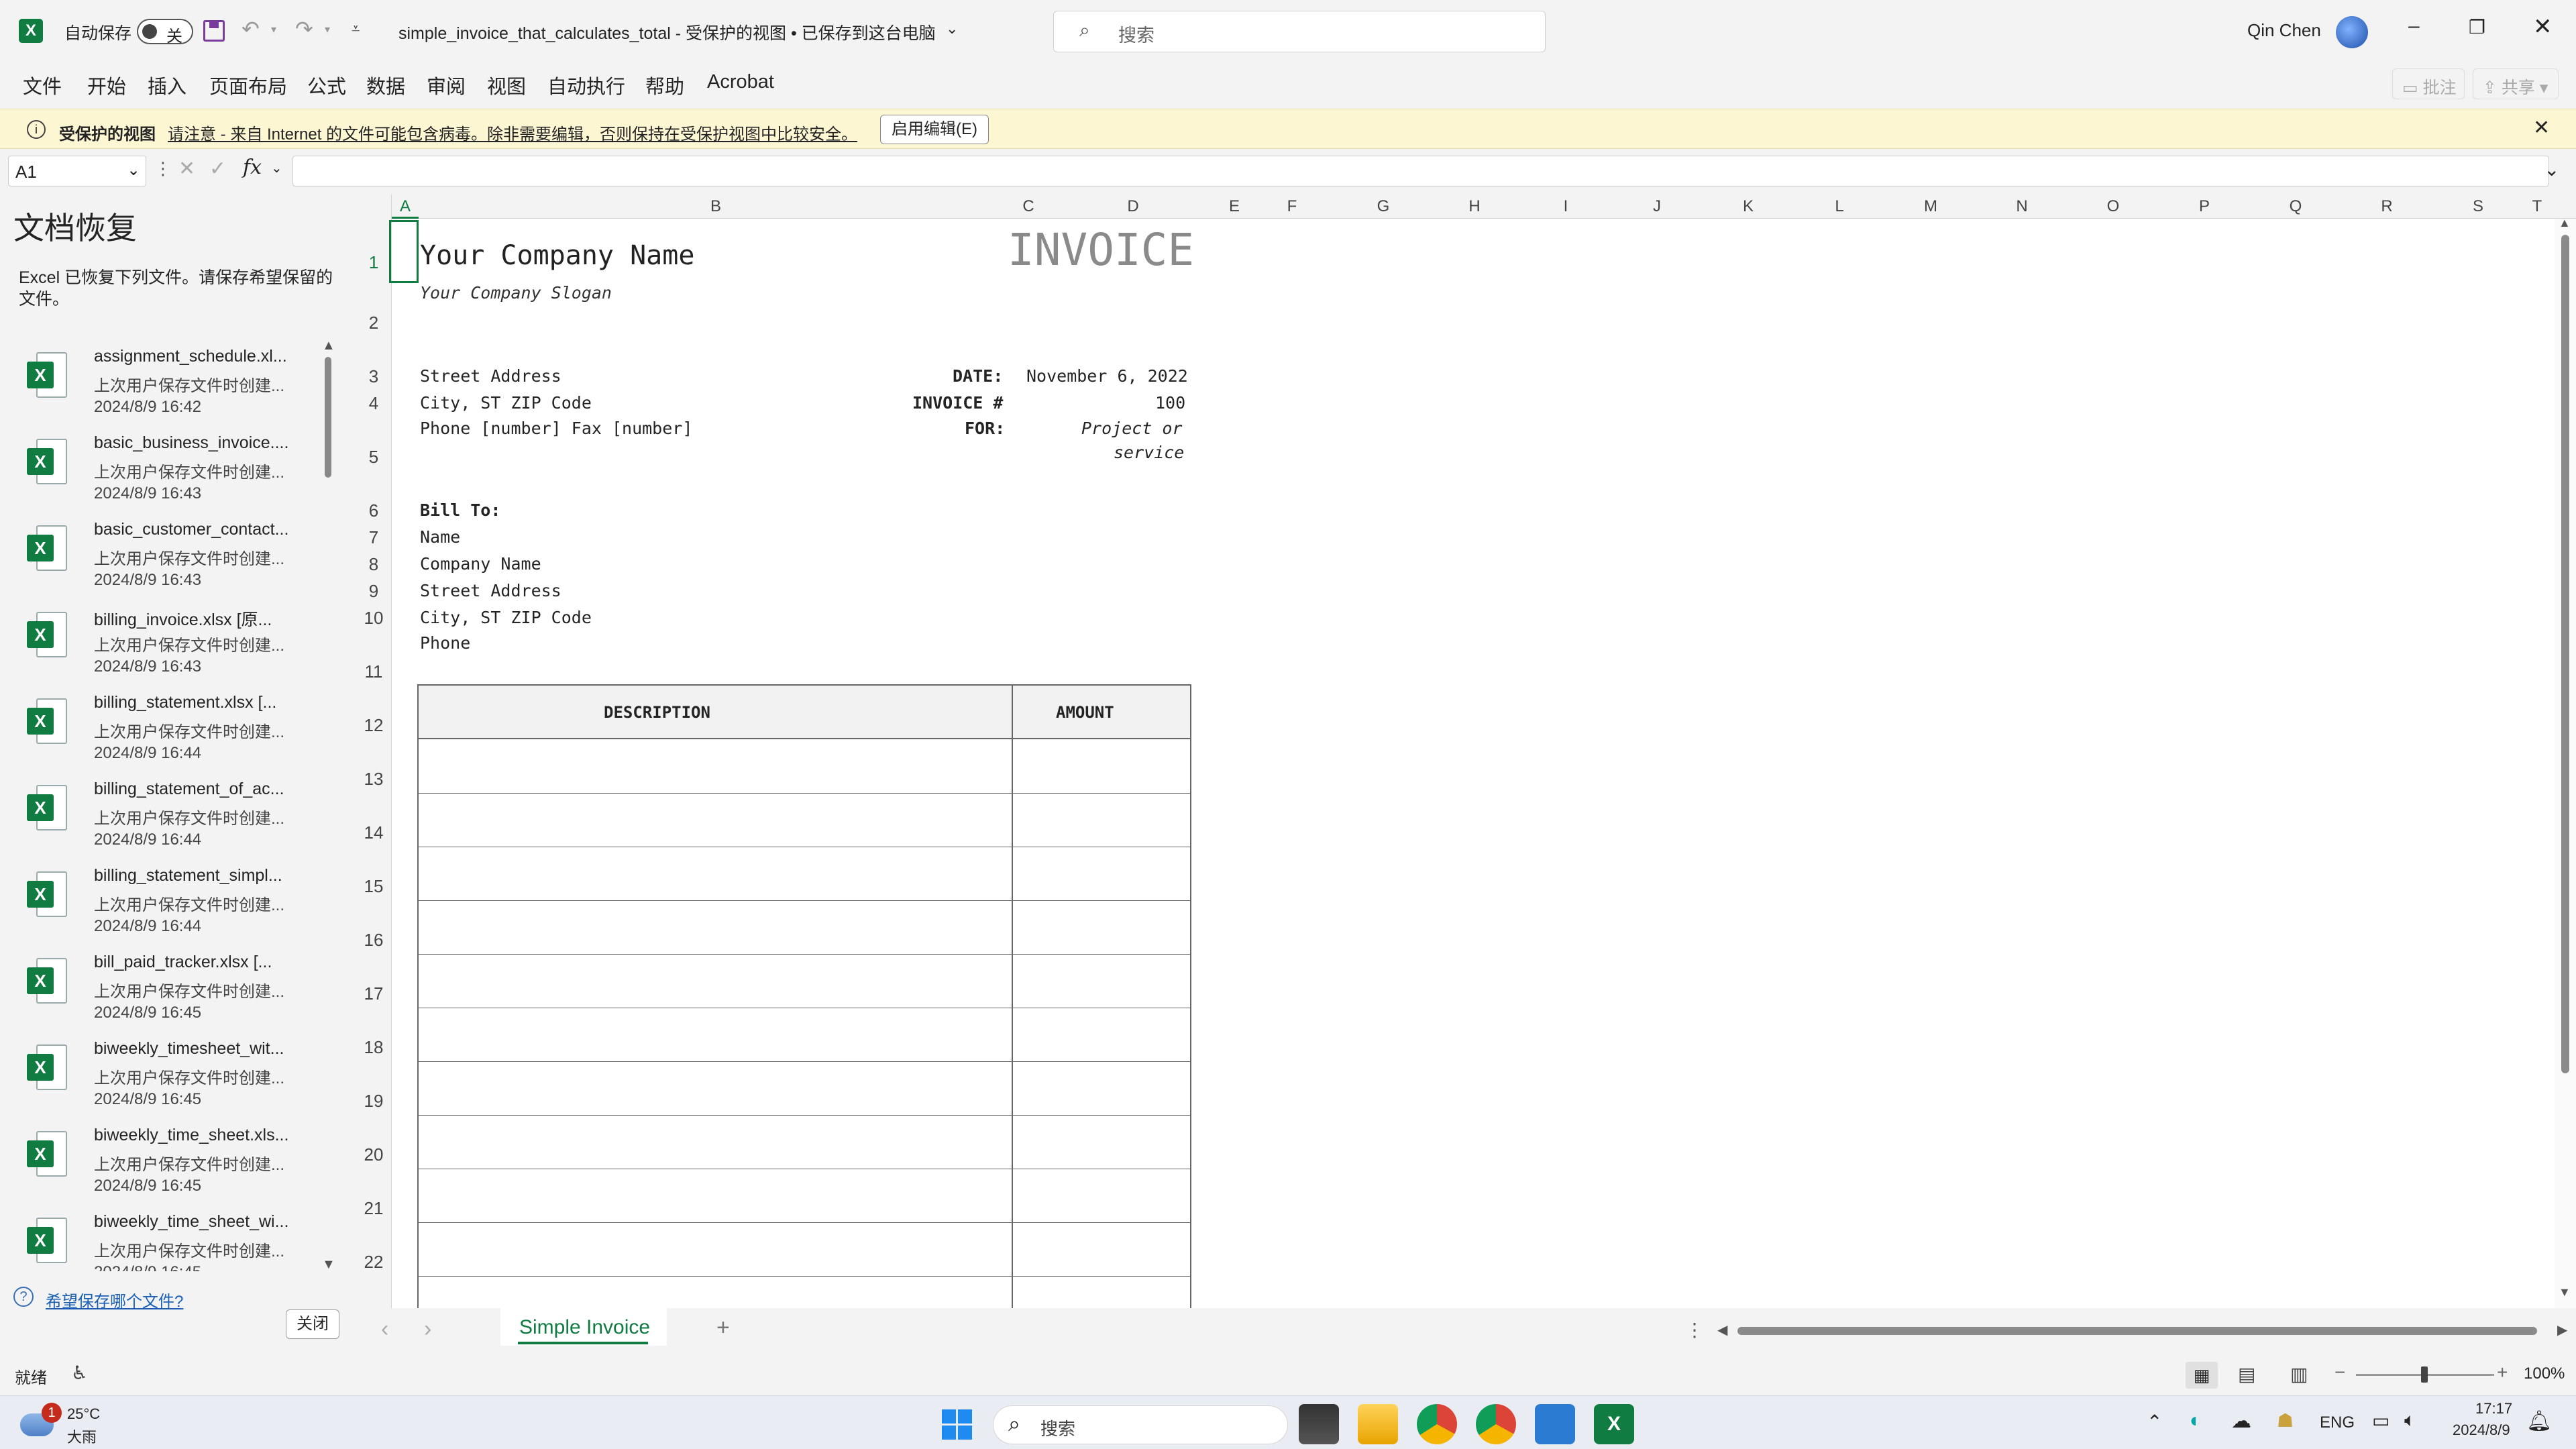 The height and width of the screenshot is (1449, 2576). What do you see at coordinates (304, 29) in the screenshot?
I see `redo-icon: ↷` at bounding box center [304, 29].